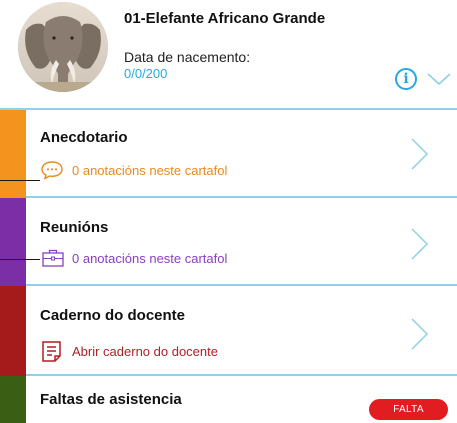 The height and width of the screenshot is (423, 457). Describe the element at coordinates (74, 227) in the screenshot. I see `folder-title: Reunións` at that location.